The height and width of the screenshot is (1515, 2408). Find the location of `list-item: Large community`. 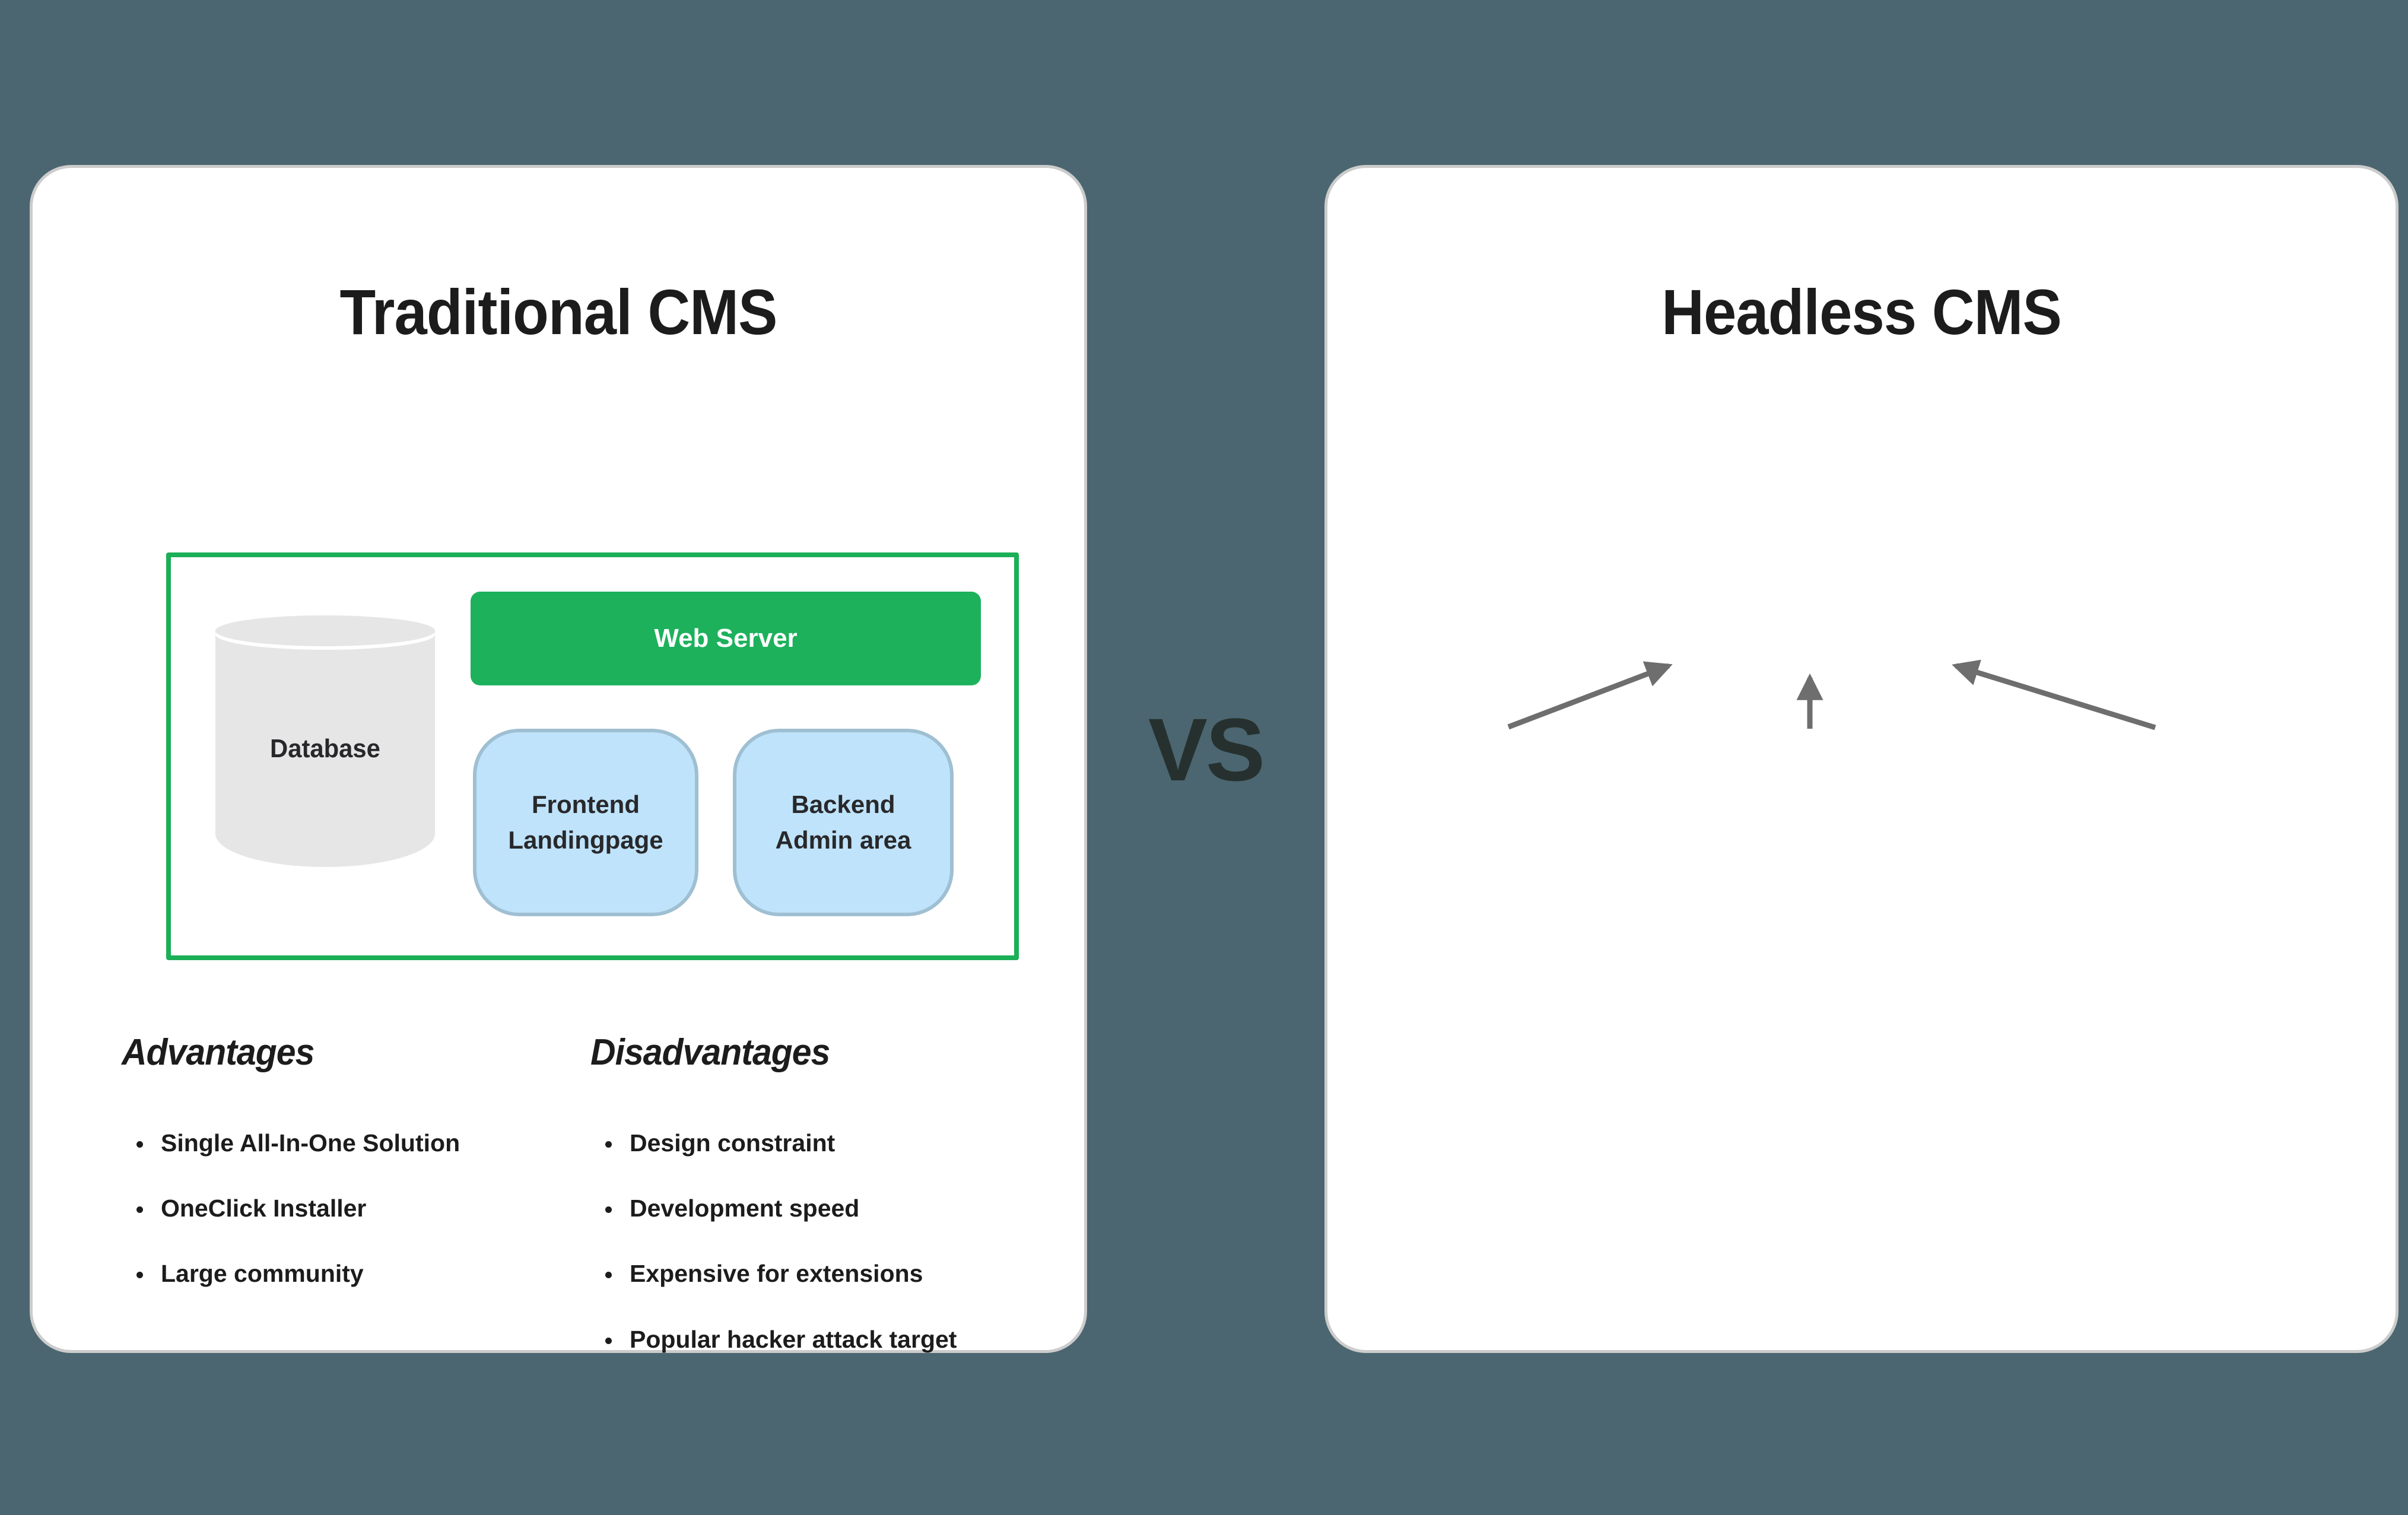

list-item: Large community is located at coordinates (372, 1273).